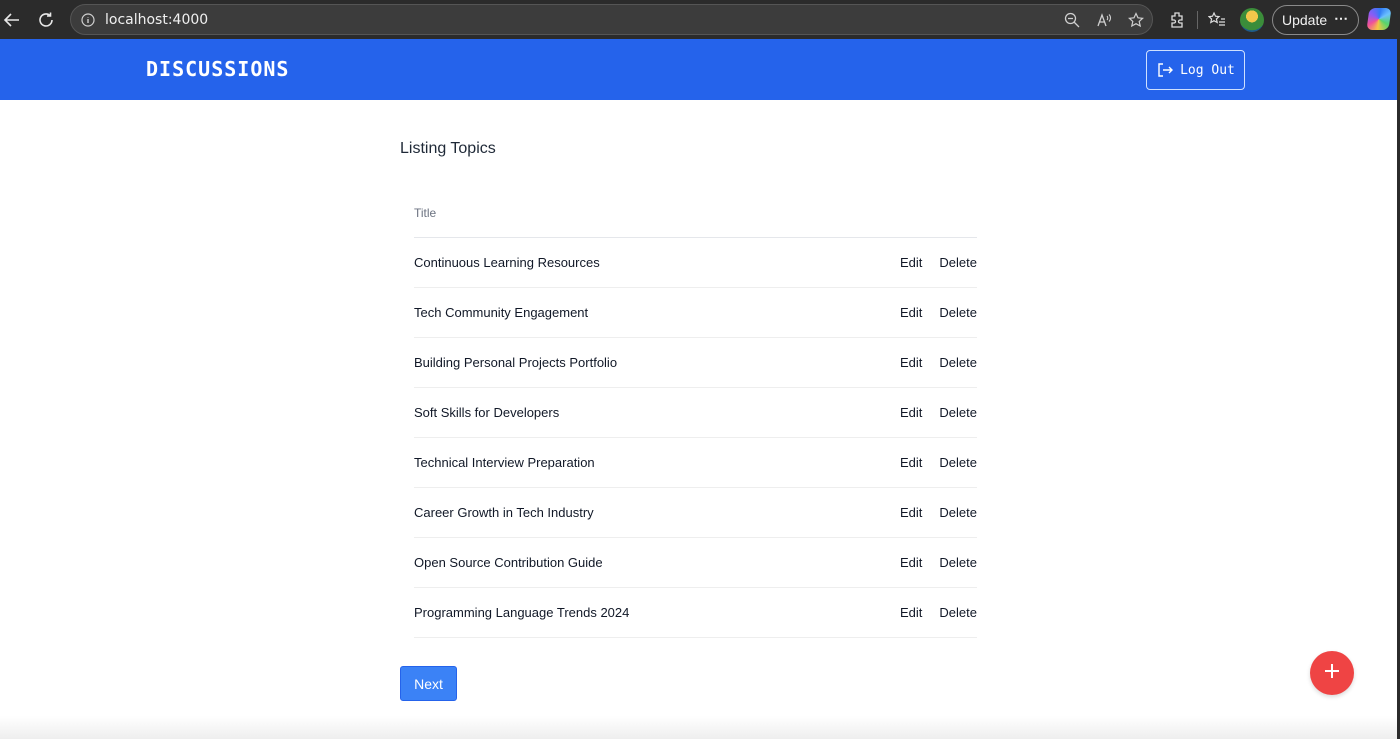  Describe the element at coordinates (698, 69) in the screenshot. I see `app-header: DISCUSSIONS Log Out` at that location.